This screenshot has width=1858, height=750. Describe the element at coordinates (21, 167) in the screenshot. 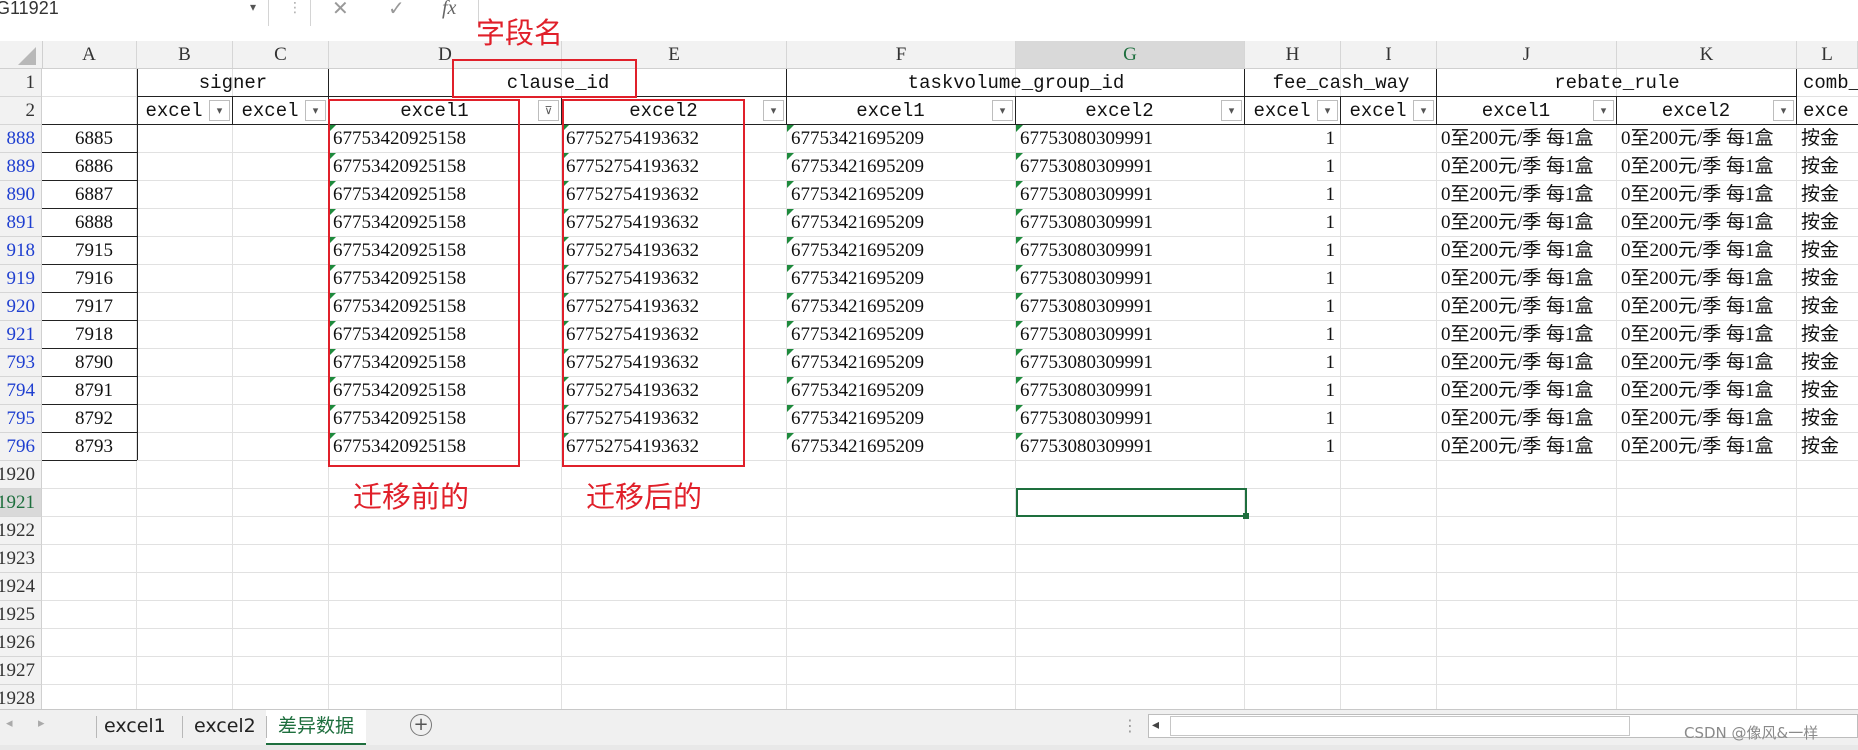

I see `row-header: 889` at that location.